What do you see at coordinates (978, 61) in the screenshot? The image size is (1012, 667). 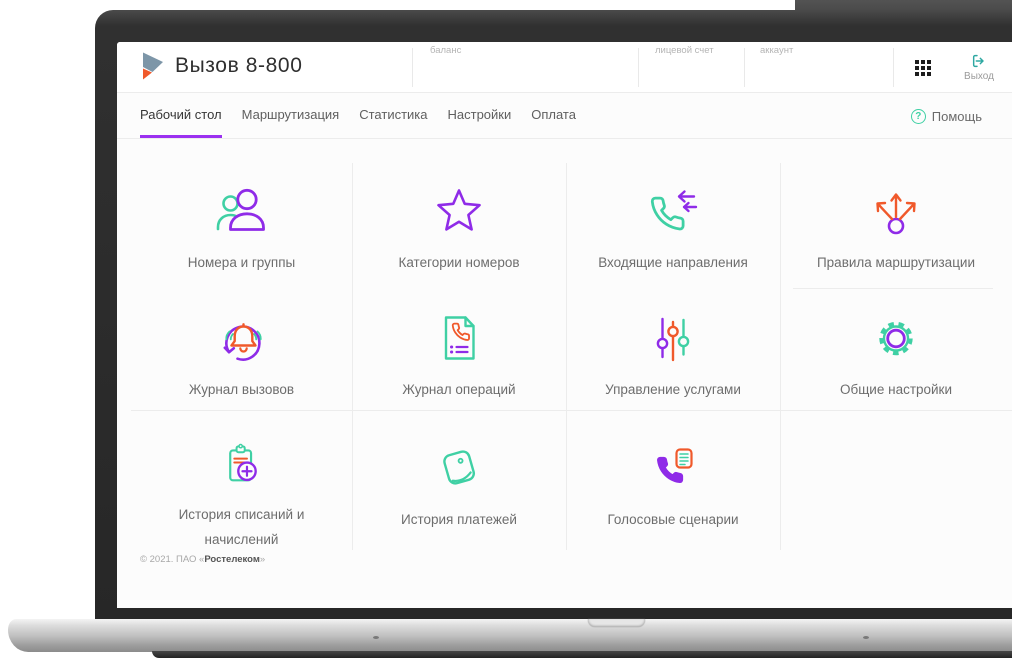 I see `logout-icon` at bounding box center [978, 61].